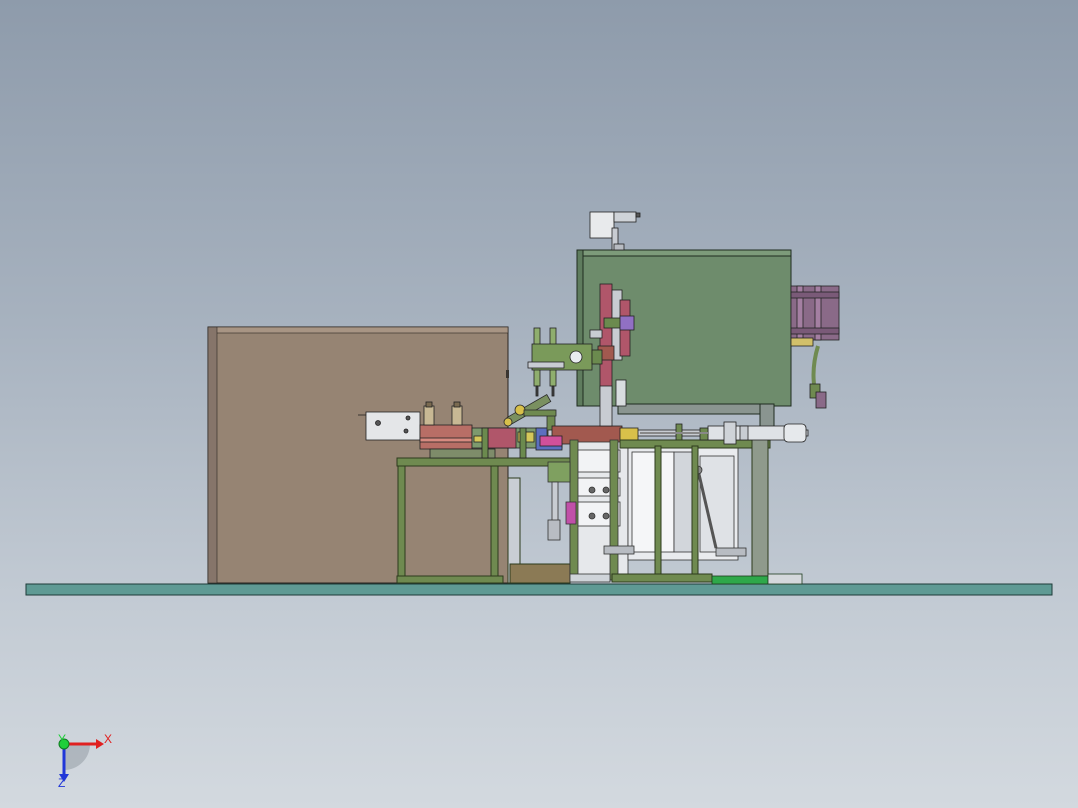 This screenshot has width=1078, height=808. Describe the element at coordinates (62, 783) in the screenshot. I see `z-axis-label: Z` at that location.